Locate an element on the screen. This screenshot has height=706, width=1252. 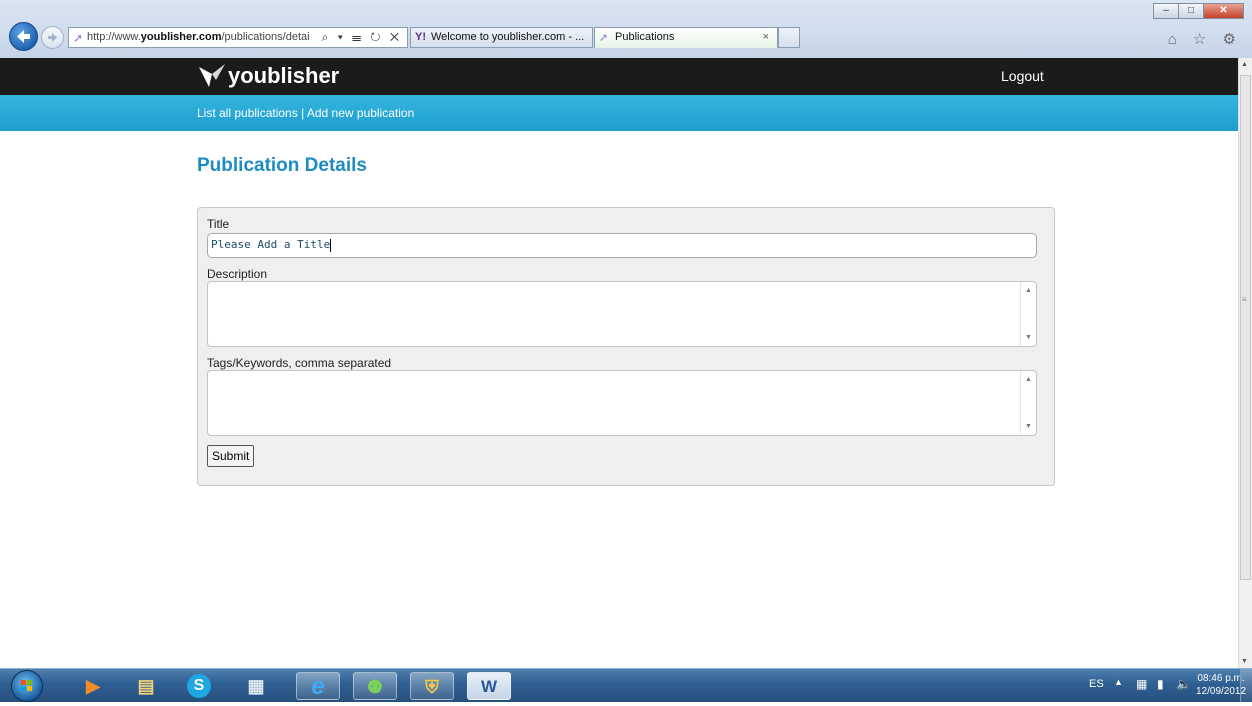
home-favorites-tools-icons: ⌂ ☆ ⚙ is located at coordinates (1205, 39).